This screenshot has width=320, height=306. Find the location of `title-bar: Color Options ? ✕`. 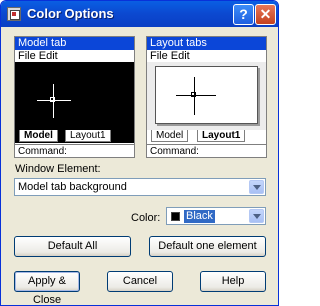

title-bar: Color Options ? ✕ is located at coordinates (139, 14).